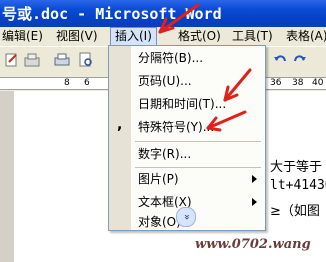 The image size is (326, 262). What do you see at coordinates (205, 67) in the screenshot?
I see `annotation-arrows` at bounding box center [205, 67].